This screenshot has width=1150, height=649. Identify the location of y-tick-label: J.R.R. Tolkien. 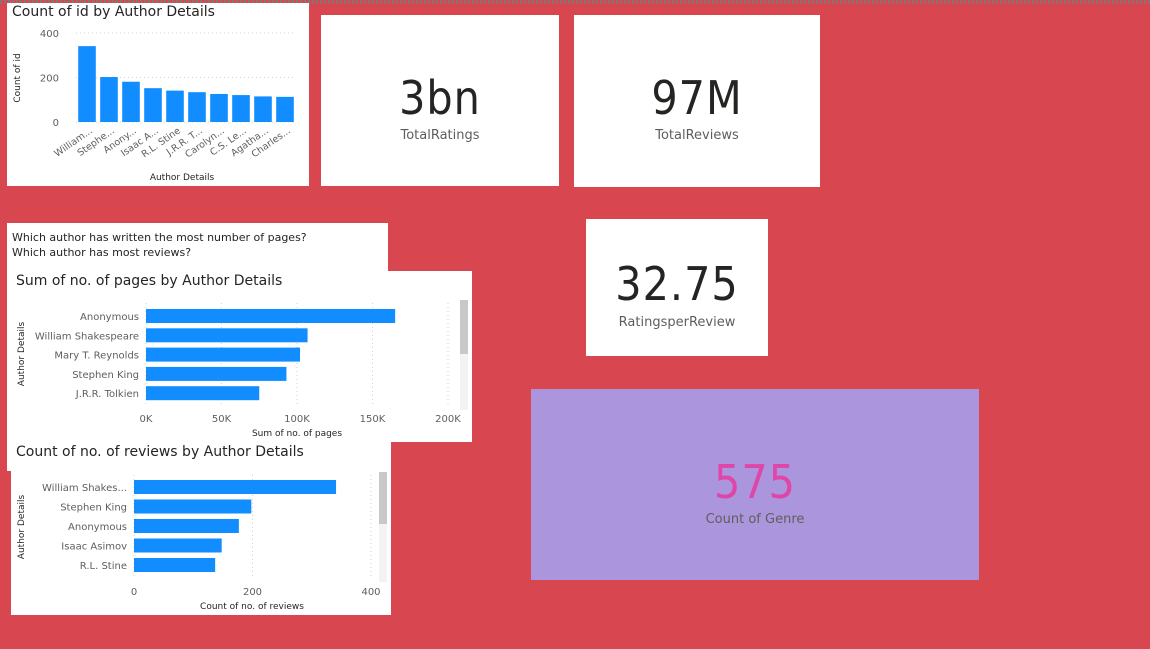
(107, 394).